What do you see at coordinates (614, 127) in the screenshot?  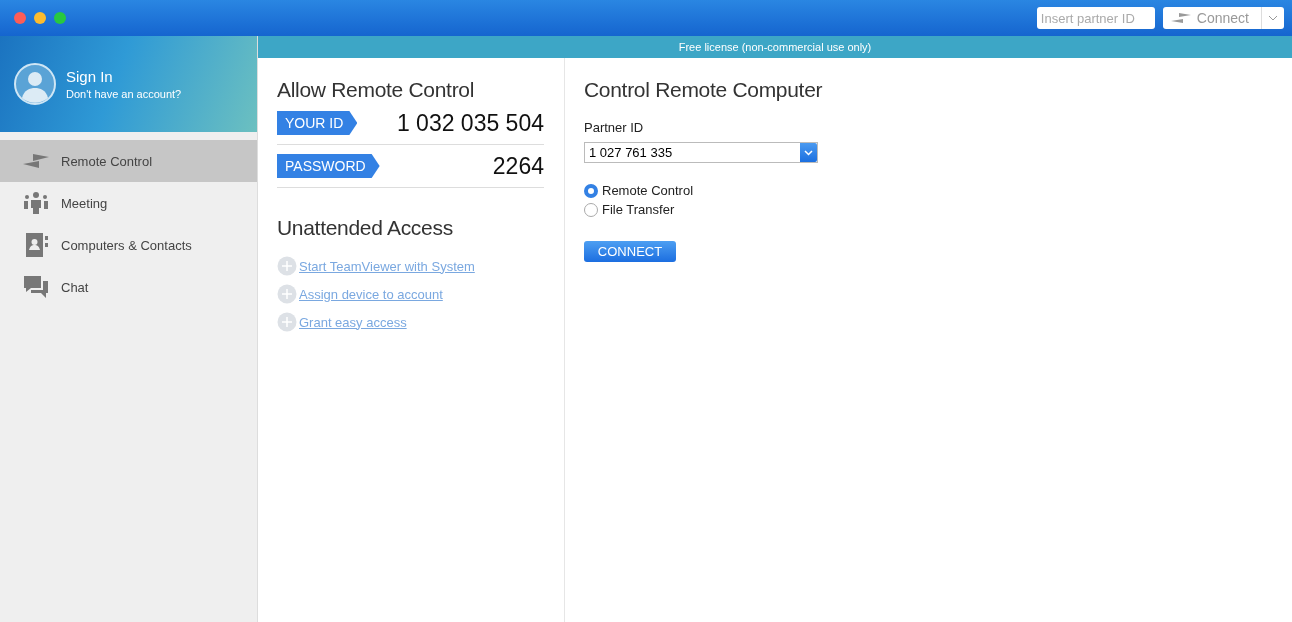 I see `field-label: Partner ID` at bounding box center [614, 127].